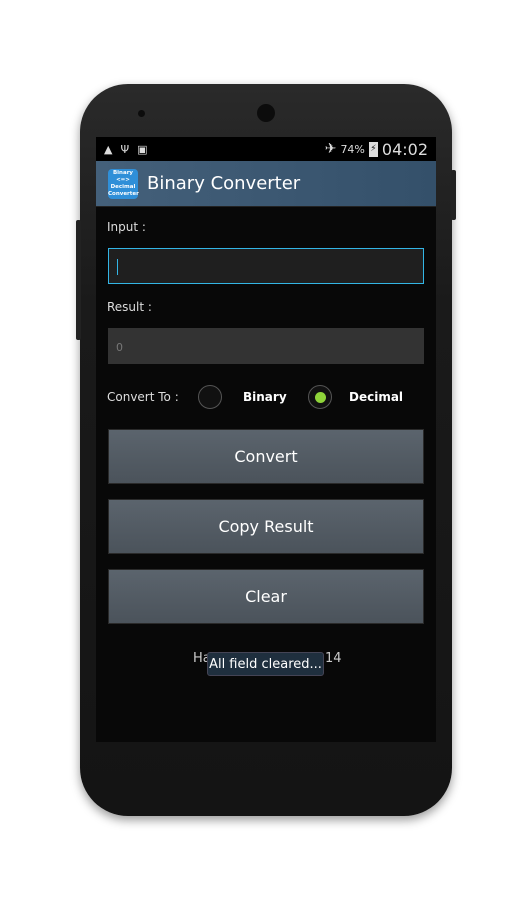 This screenshot has height=900, width=532. What do you see at coordinates (373, 149) in the screenshot?
I see `battery-charging-icon: ⚡` at bounding box center [373, 149].